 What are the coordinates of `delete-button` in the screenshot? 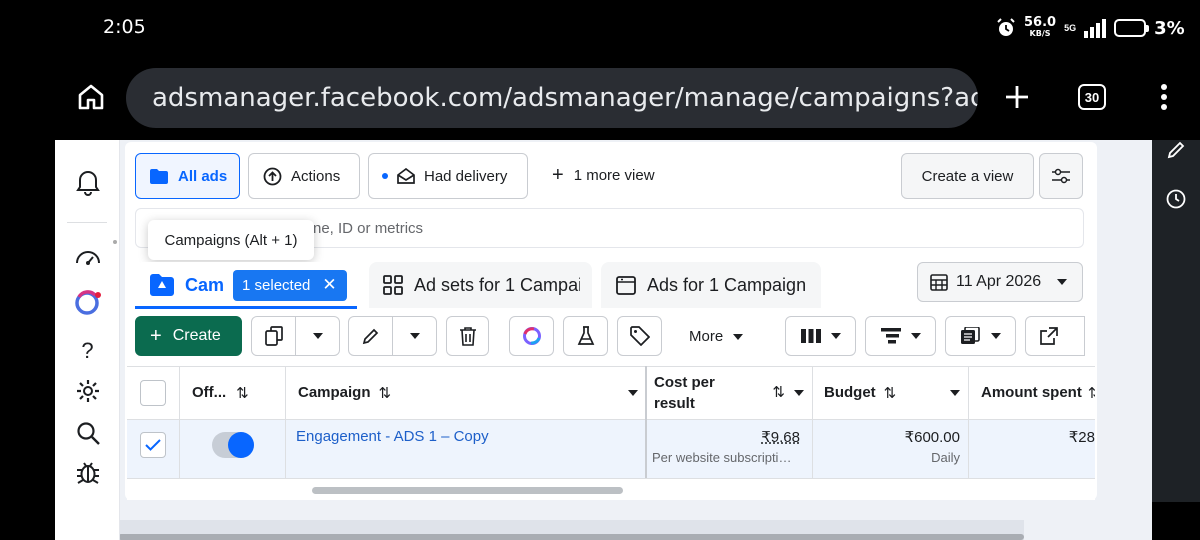 It's located at (467, 336).